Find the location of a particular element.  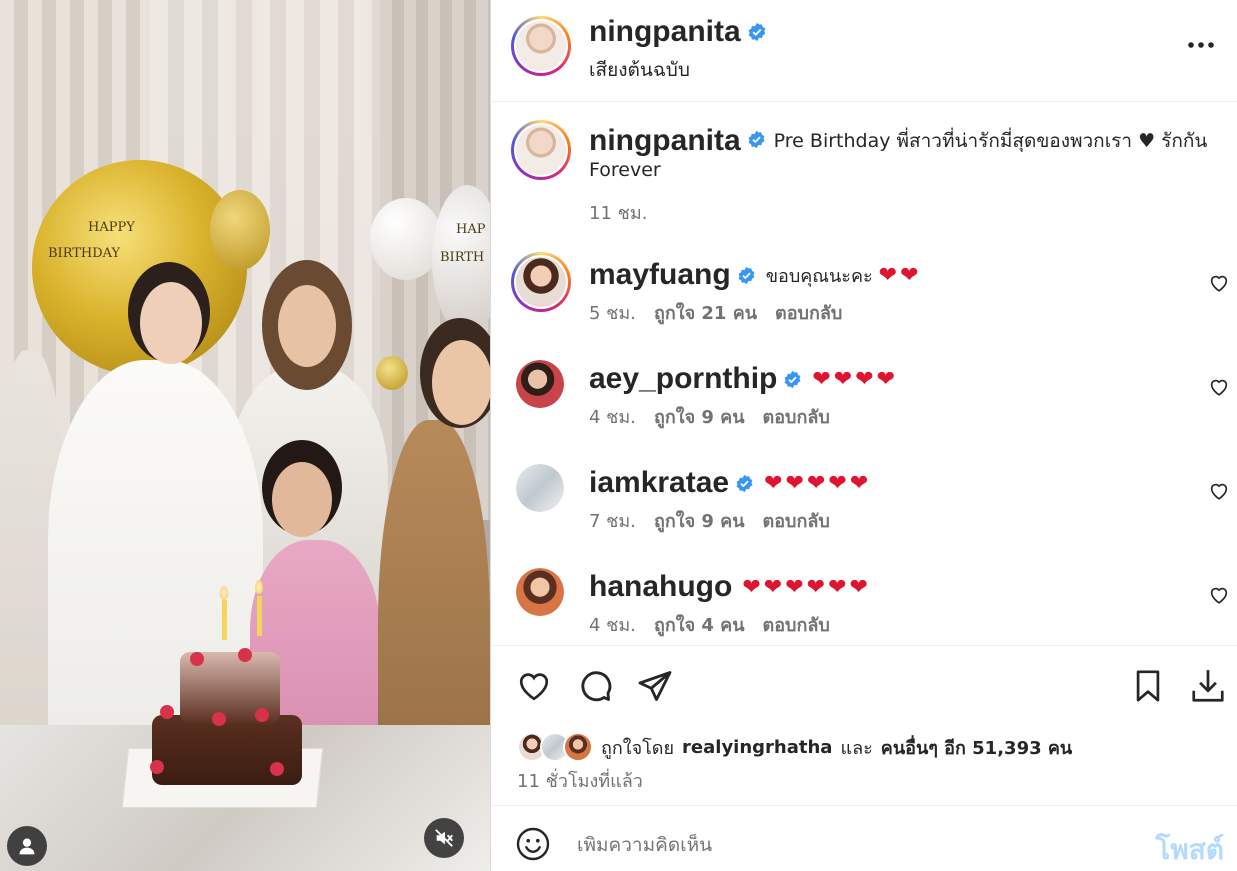

comment-button is located at coordinates (595, 686).